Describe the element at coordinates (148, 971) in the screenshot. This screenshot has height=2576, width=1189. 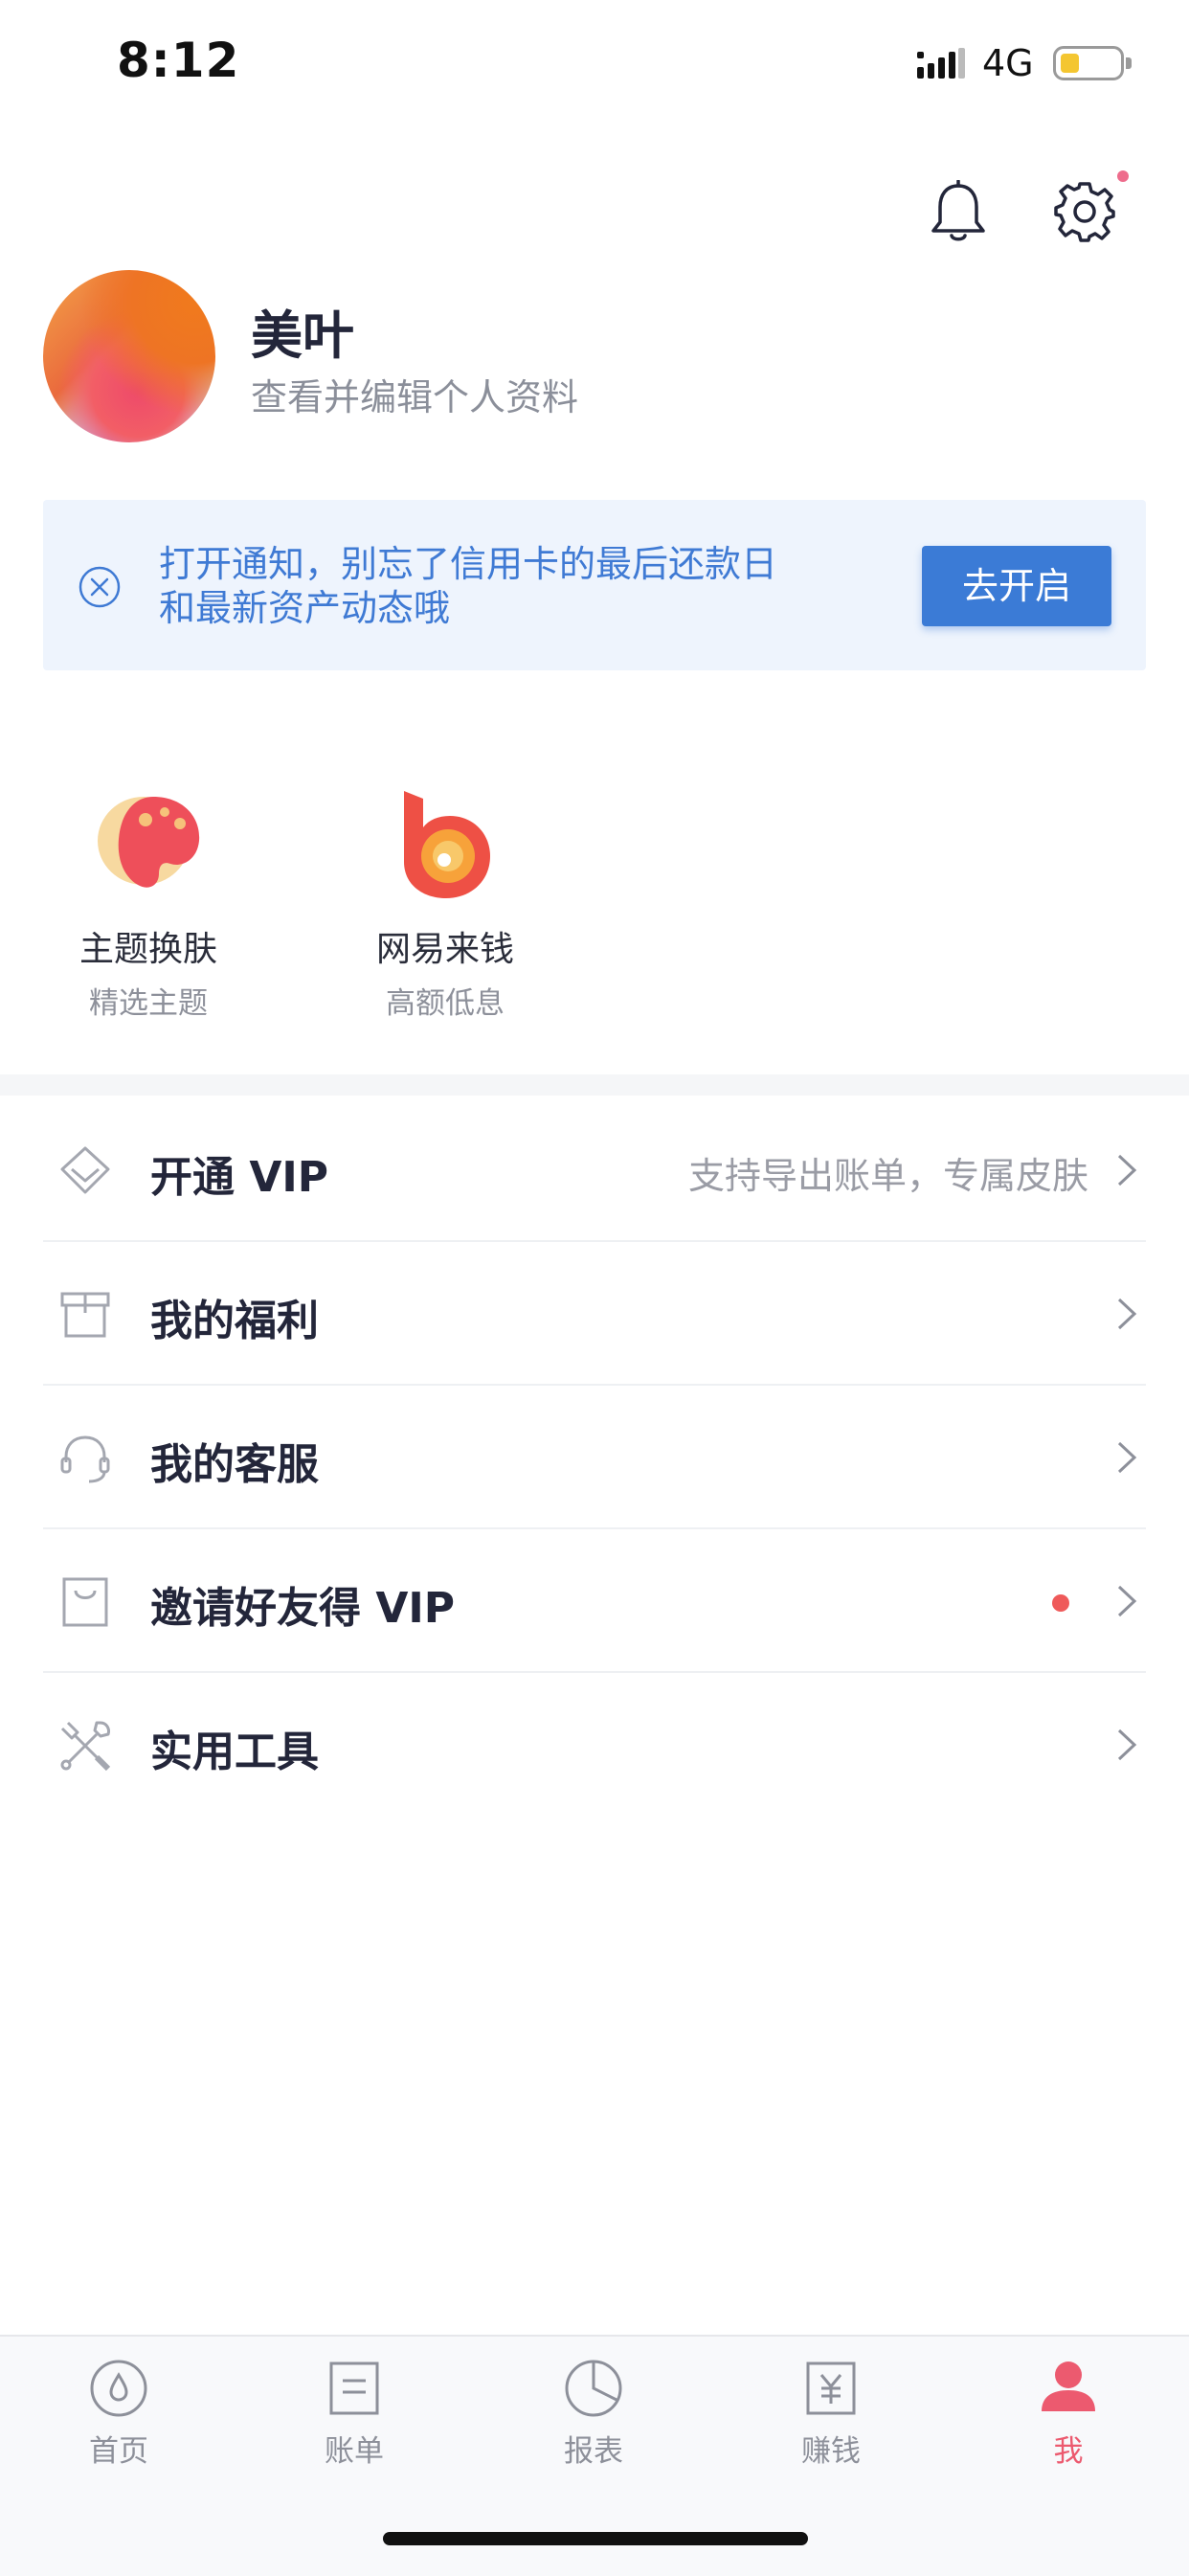
I see `theme-tile: 主题换肤 精选主题` at that location.